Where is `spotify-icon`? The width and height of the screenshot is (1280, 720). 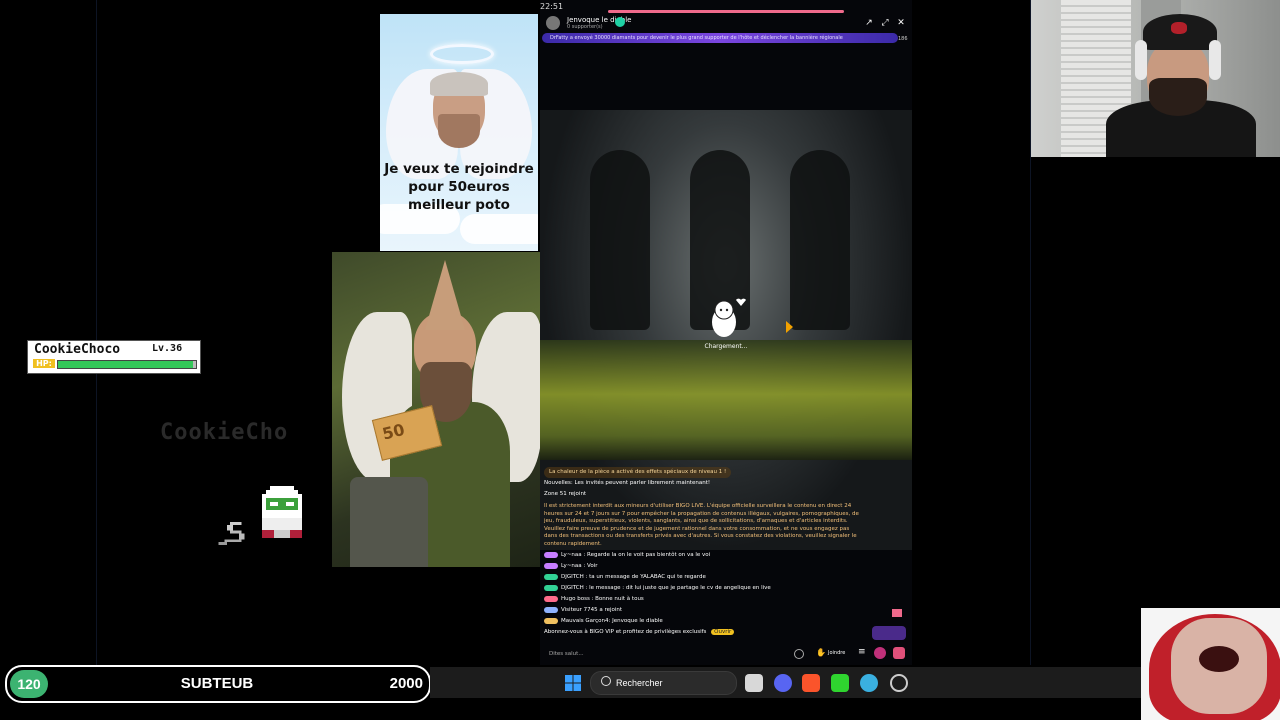
spotify-icon is located at coordinates (840, 683).